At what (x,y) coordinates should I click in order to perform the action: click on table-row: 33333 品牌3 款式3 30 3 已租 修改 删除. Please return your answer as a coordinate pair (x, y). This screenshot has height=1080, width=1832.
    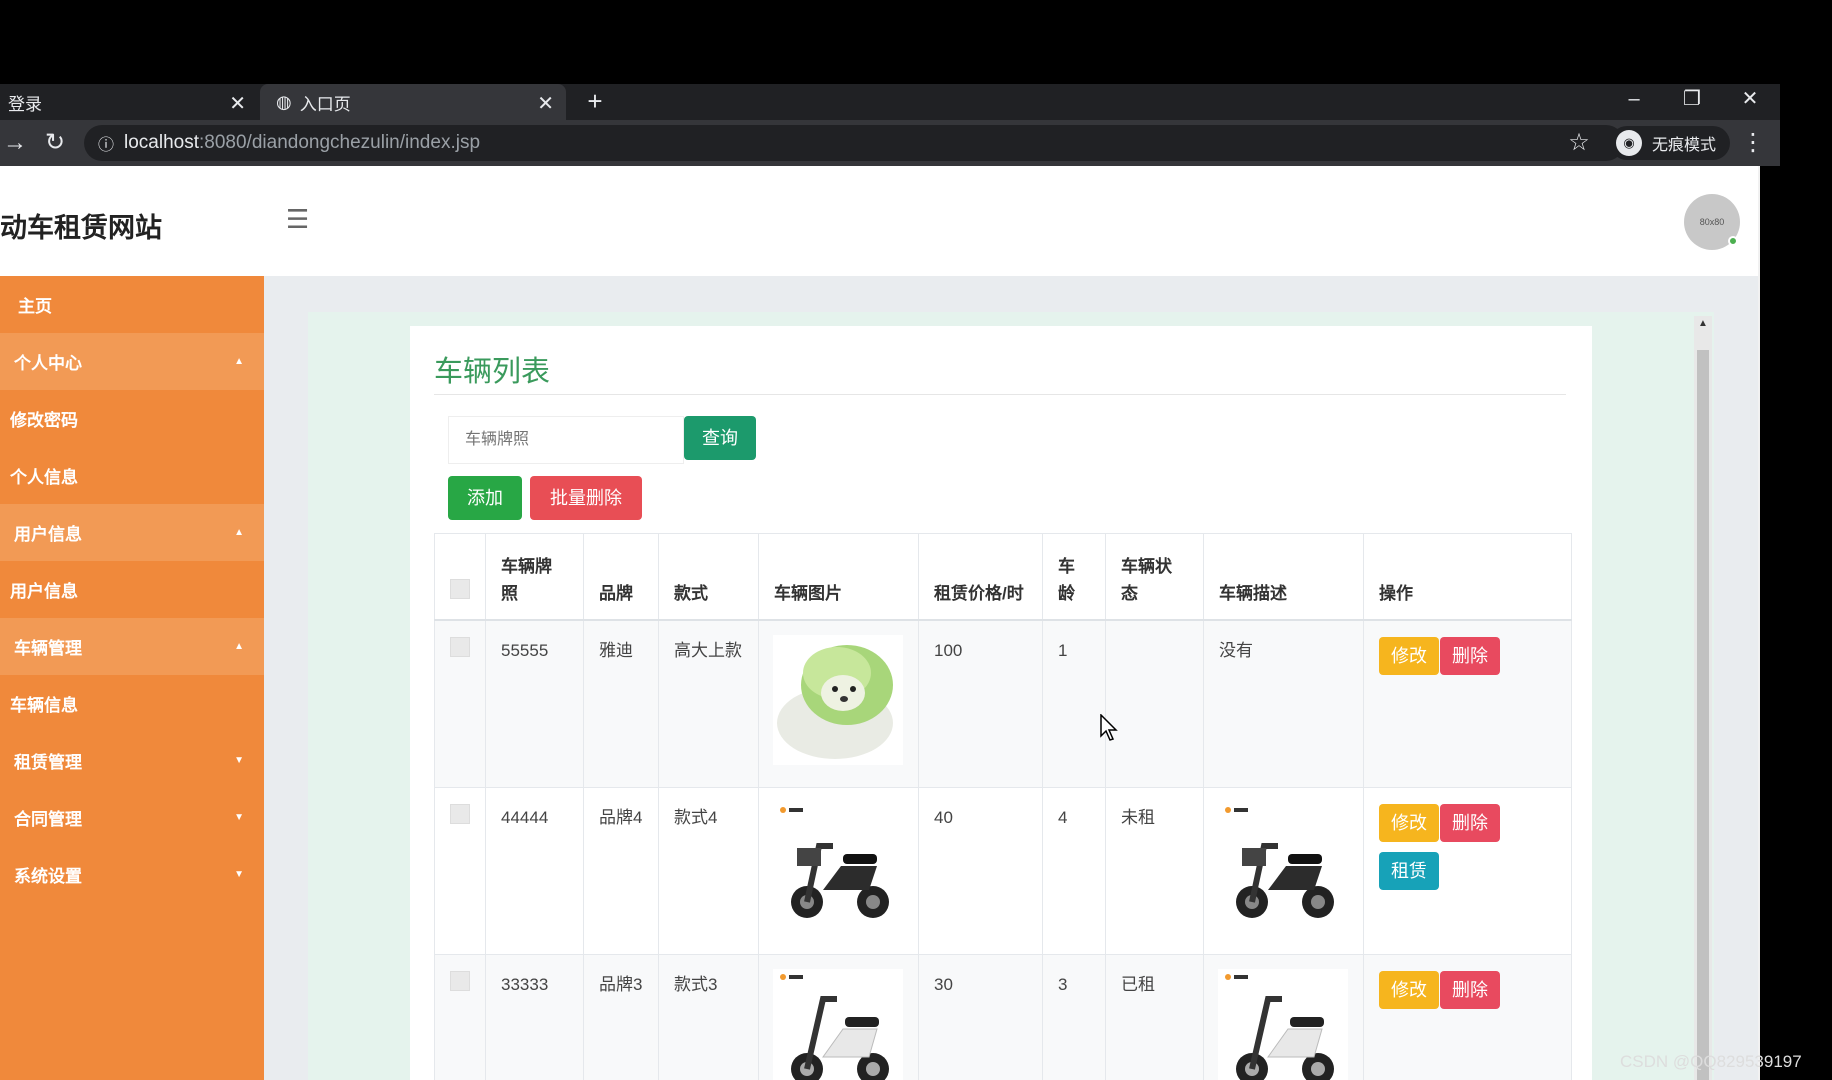
    Looking at the image, I should click on (1003, 1016).